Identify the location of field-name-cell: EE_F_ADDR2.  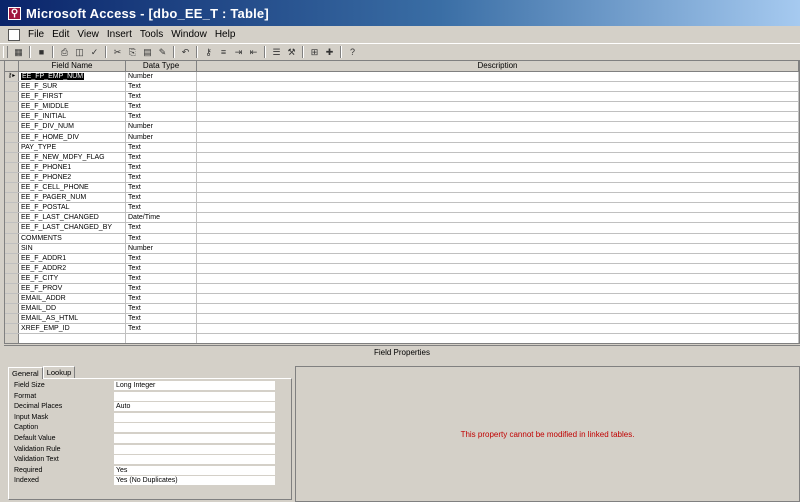
(72, 268).